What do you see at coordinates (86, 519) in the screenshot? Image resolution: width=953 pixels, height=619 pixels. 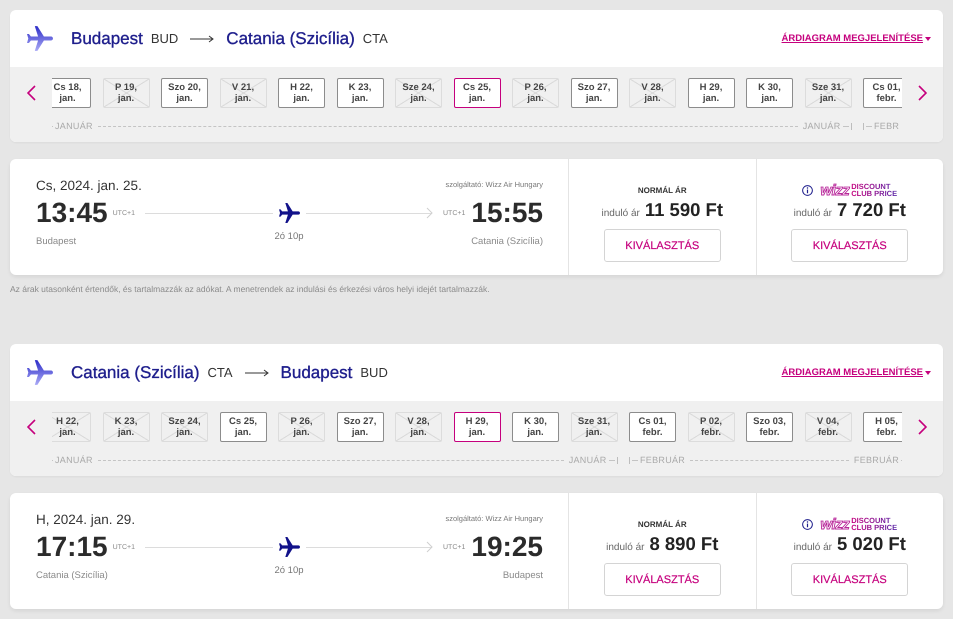 I see `flight-date: H, 2024. jan. 29.` at bounding box center [86, 519].